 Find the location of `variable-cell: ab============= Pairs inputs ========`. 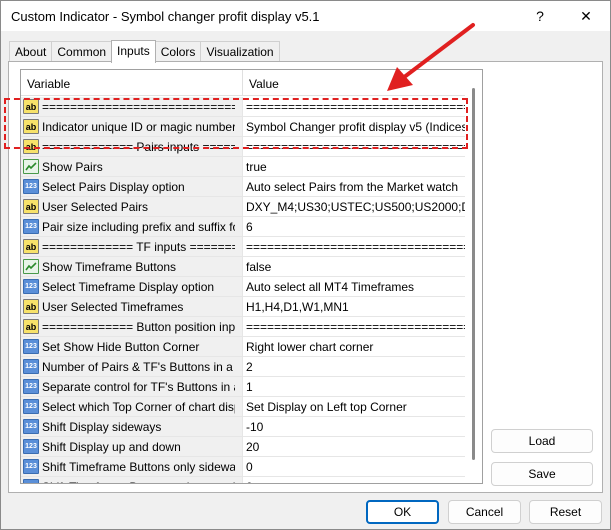

variable-cell: ab============= Pairs inputs ======== is located at coordinates (132, 146).